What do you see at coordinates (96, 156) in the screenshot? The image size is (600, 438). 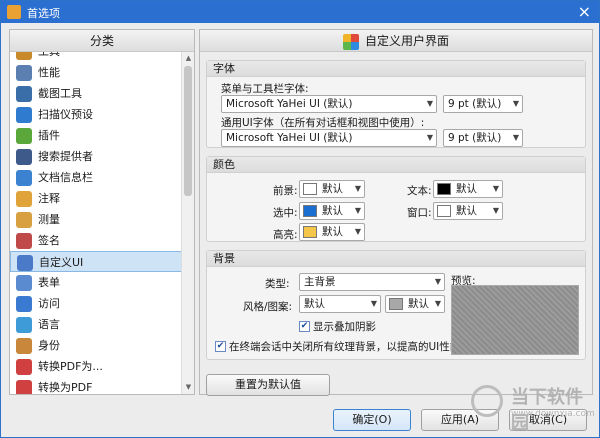 I see `sidebar-item: 搜索提供者` at bounding box center [96, 156].